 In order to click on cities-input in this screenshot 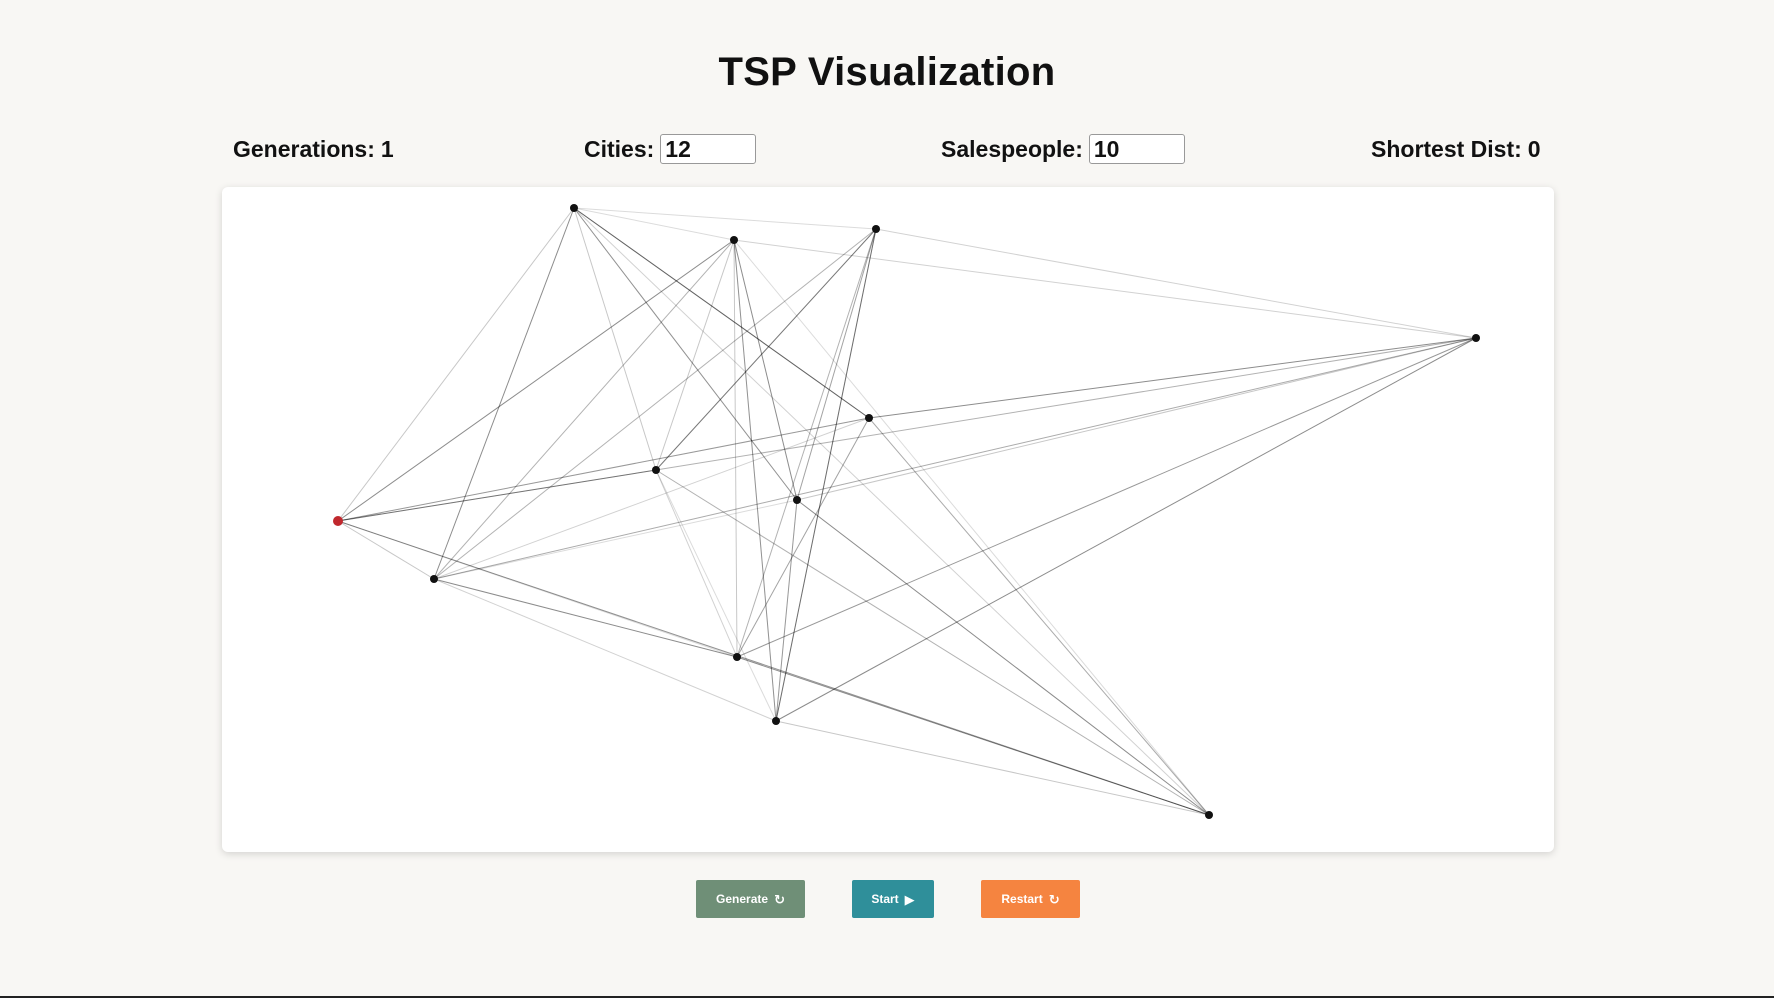, I will do `click(708, 149)`.